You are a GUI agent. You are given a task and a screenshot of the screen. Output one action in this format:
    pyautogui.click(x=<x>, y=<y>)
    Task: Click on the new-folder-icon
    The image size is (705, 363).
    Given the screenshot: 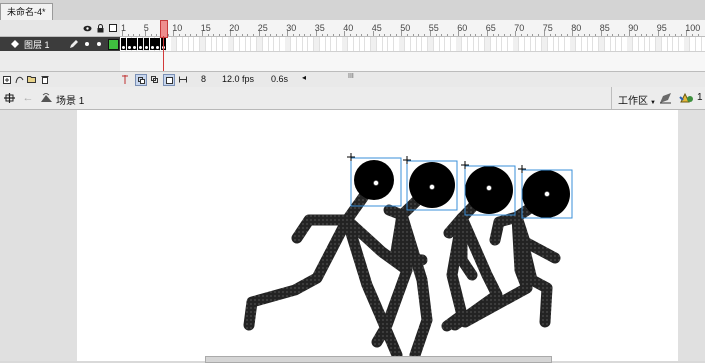 What is the action you would take?
    pyautogui.click(x=31, y=79)
    